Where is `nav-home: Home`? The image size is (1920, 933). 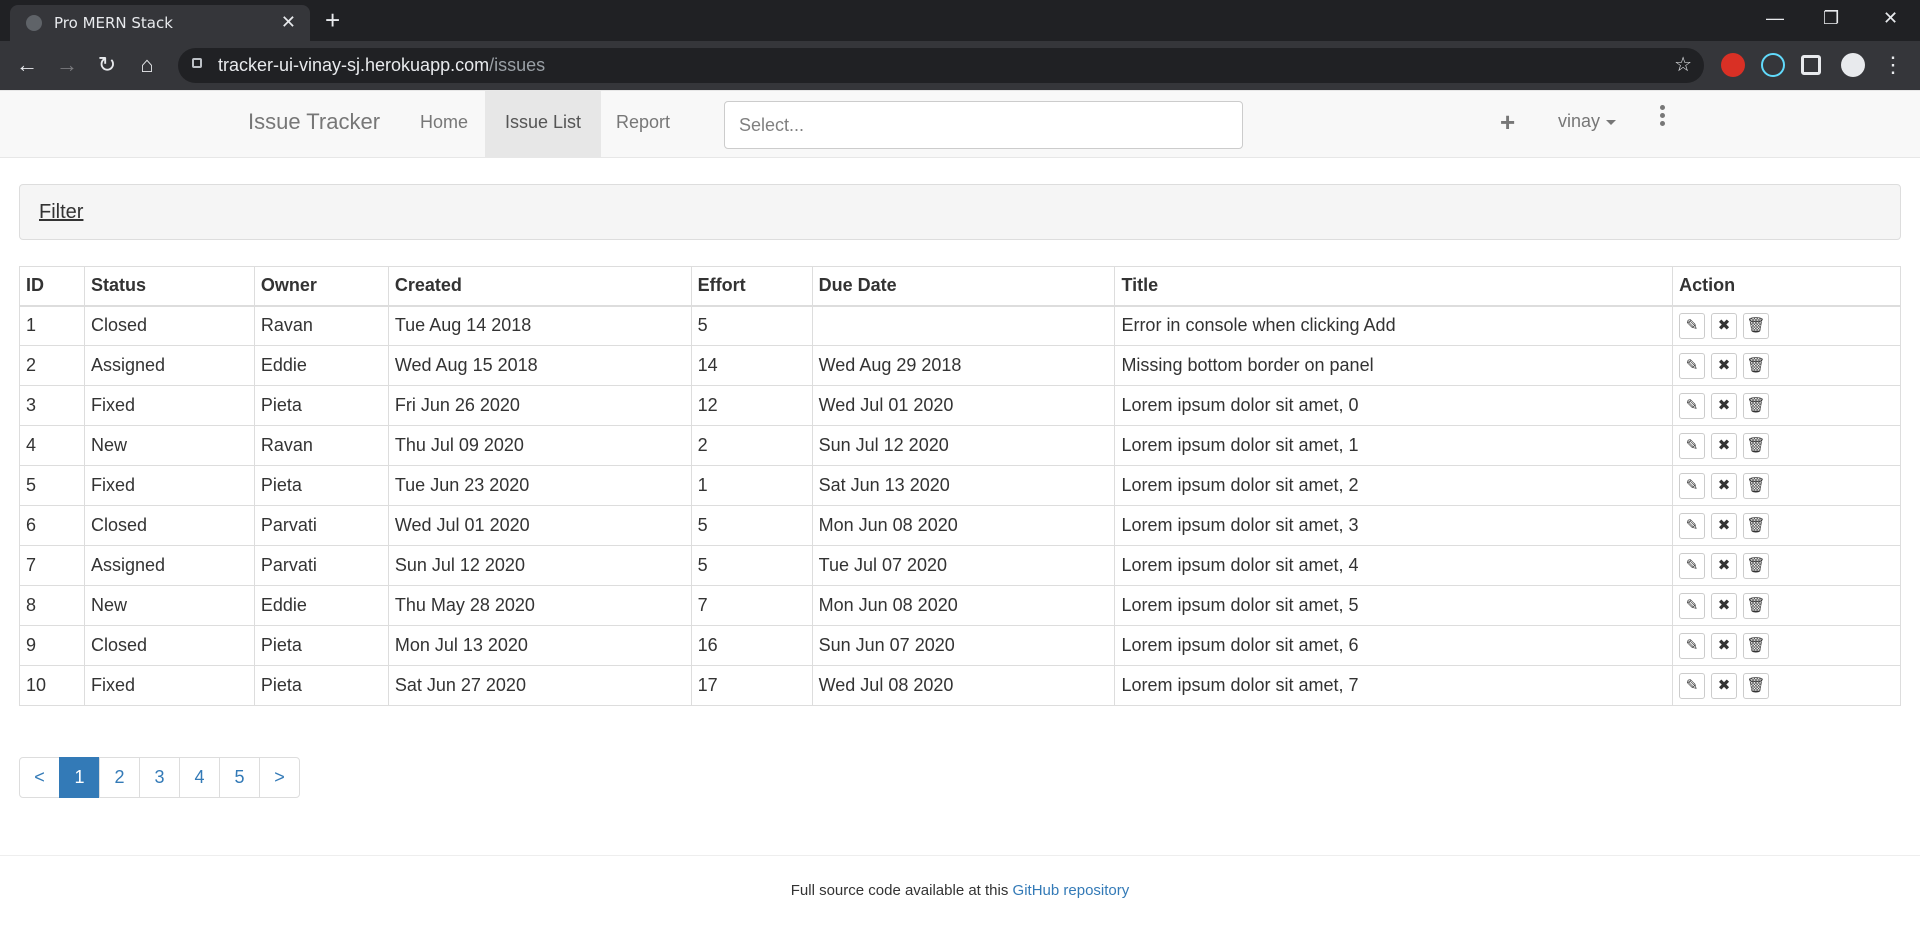
nav-home: Home is located at coordinates (444, 124).